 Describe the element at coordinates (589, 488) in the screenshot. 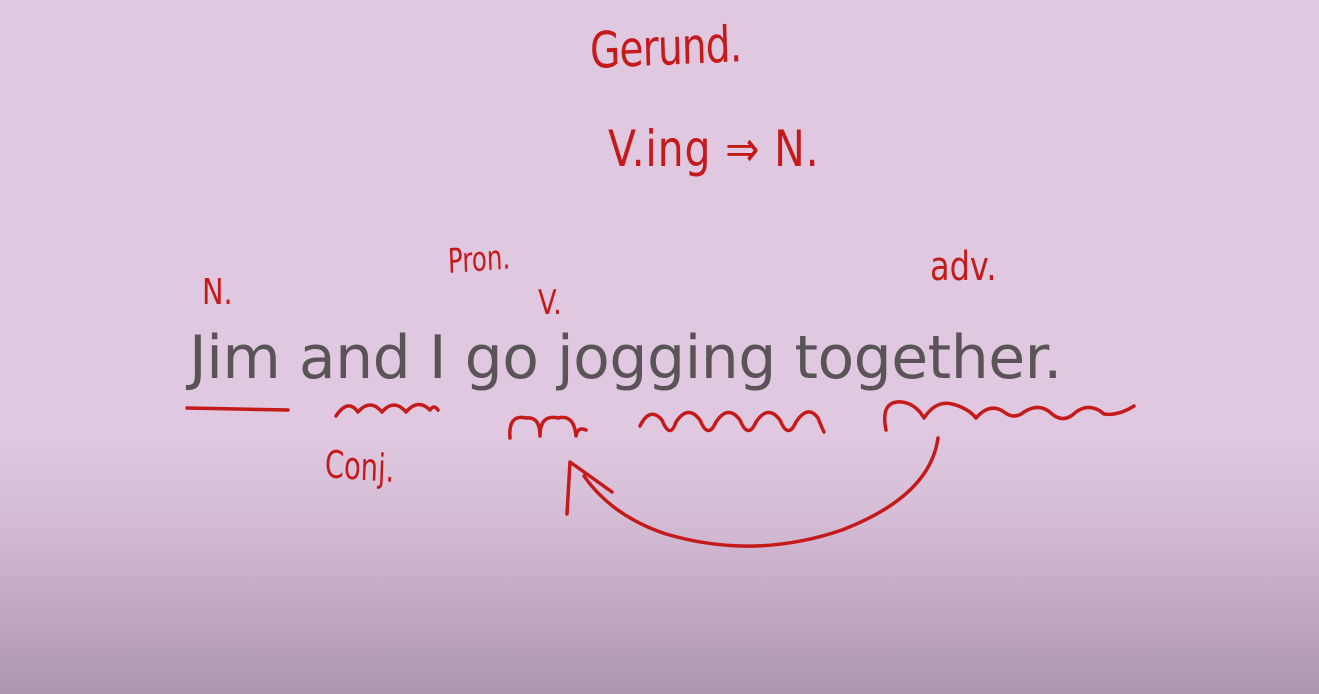

I see `modifies-arrow-head` at that location.